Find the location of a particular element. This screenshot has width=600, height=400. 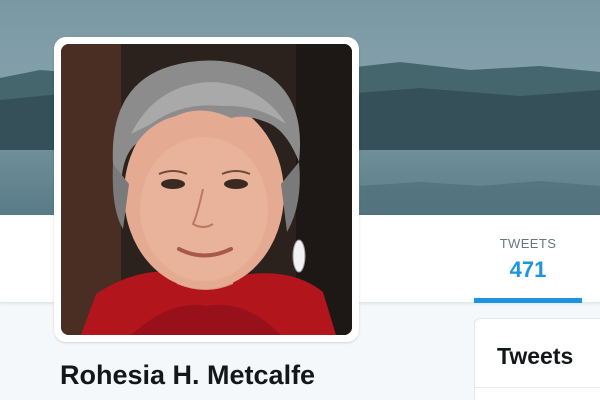

tweets-module-title: Tweets is located at coordinates (535, 356).